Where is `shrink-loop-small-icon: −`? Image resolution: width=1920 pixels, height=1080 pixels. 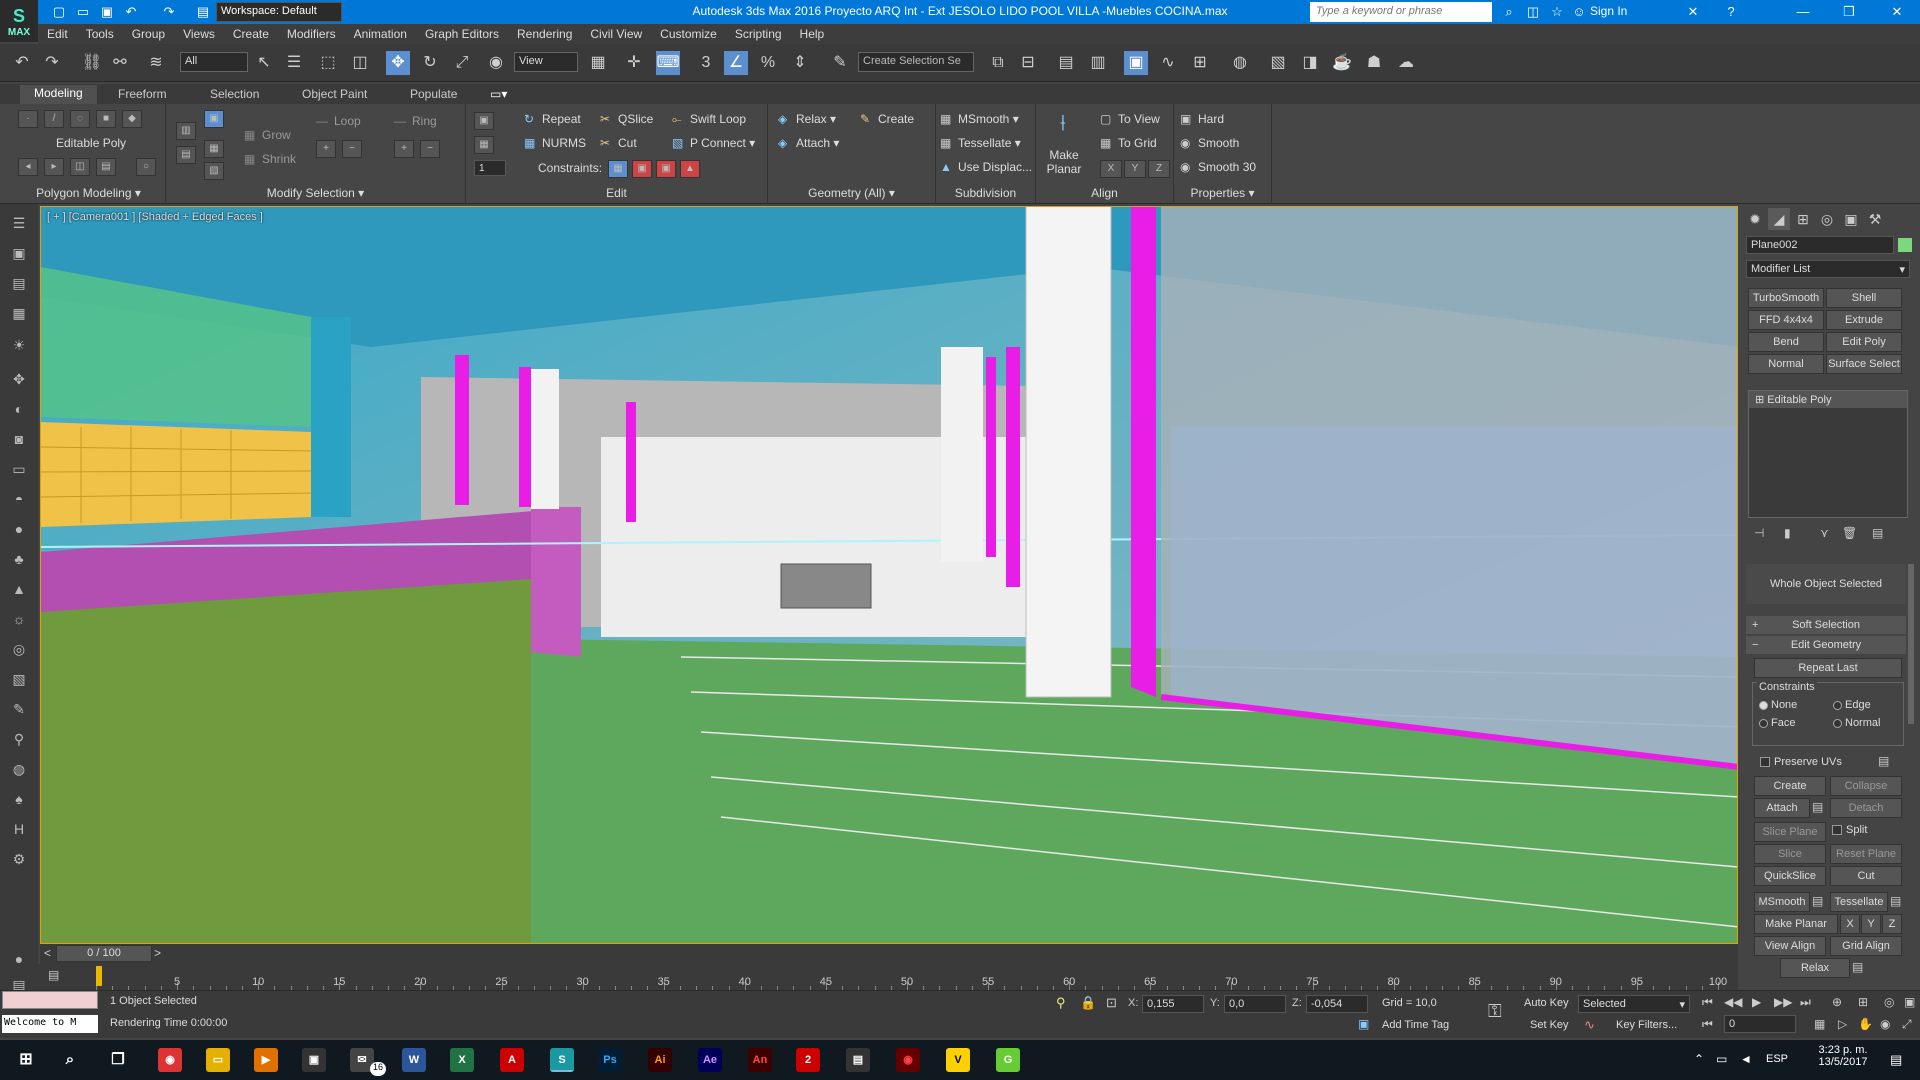
shrink-loop-small-icon: − is located at coordinates (352, 149).